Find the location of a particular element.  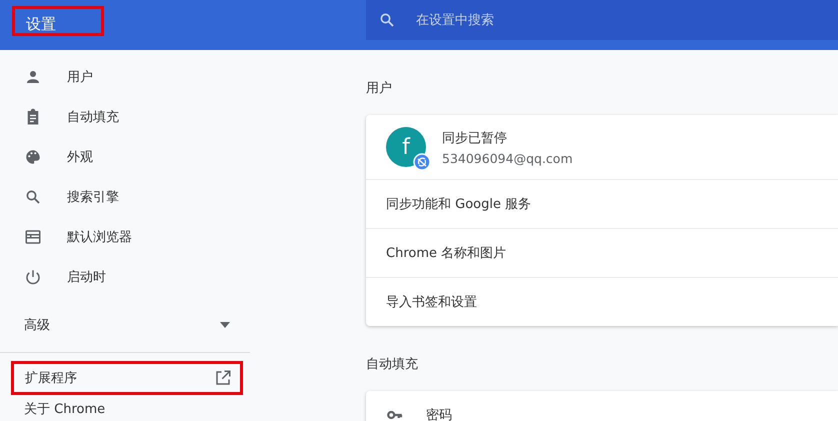

external-link-icon is located at coordinates (223, 378).